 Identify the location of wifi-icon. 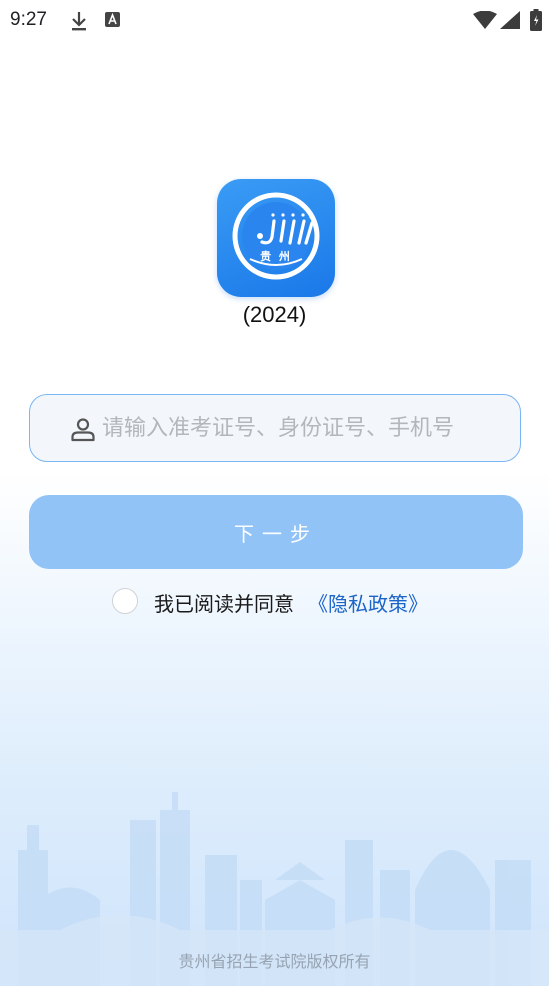
(485, 20).